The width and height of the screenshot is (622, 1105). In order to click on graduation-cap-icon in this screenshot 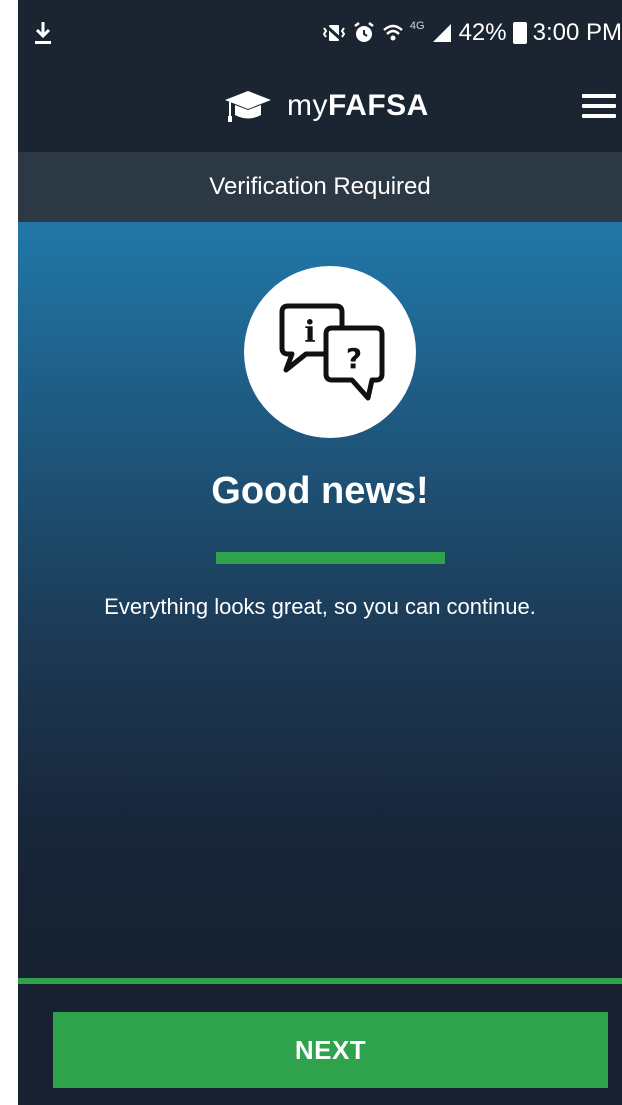, I will do `click(248, 106)`.